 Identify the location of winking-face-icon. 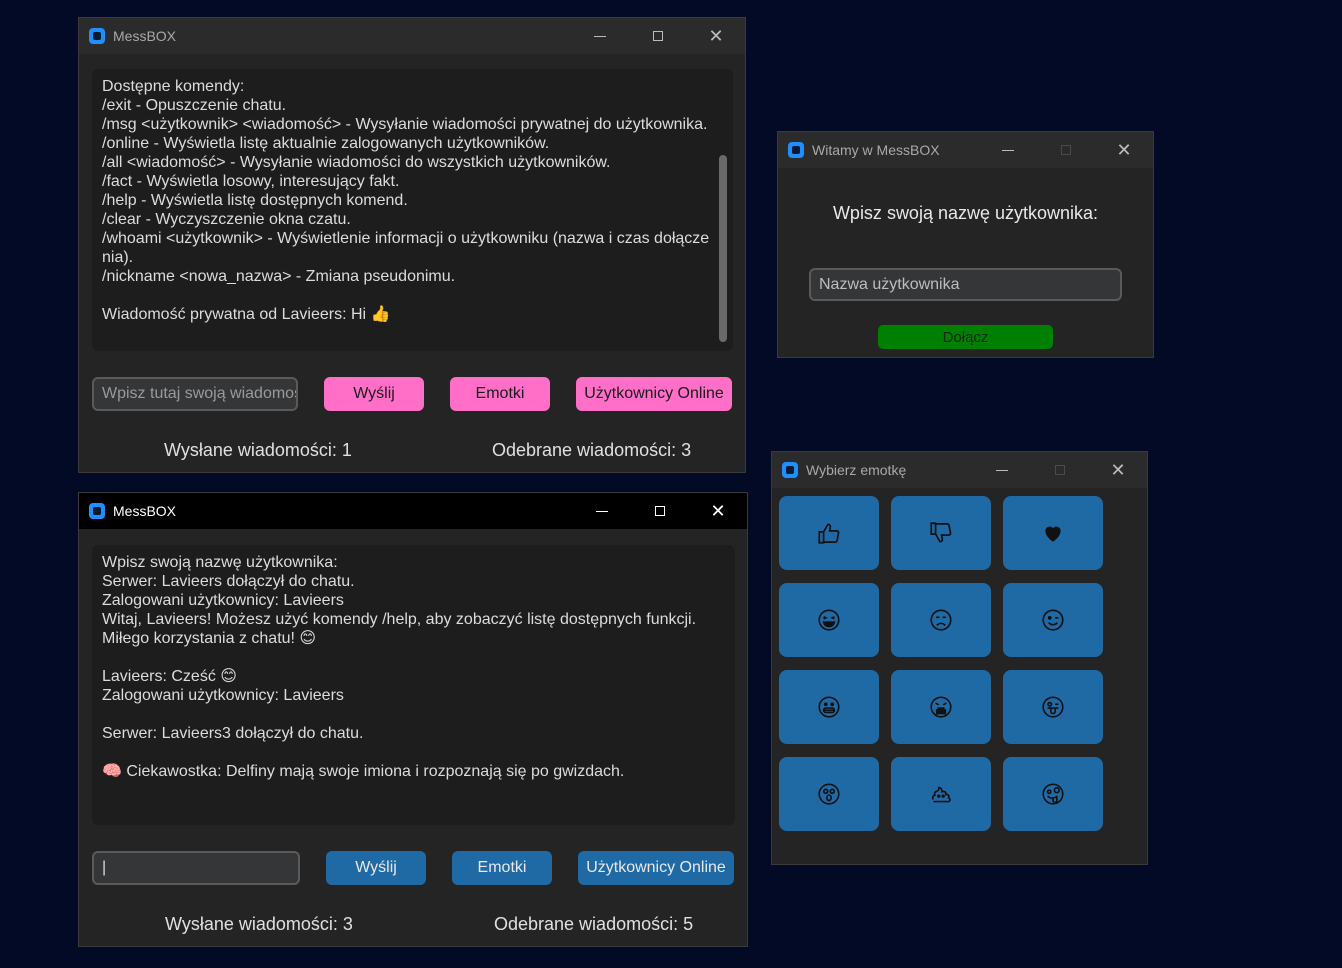
(1053, 620).